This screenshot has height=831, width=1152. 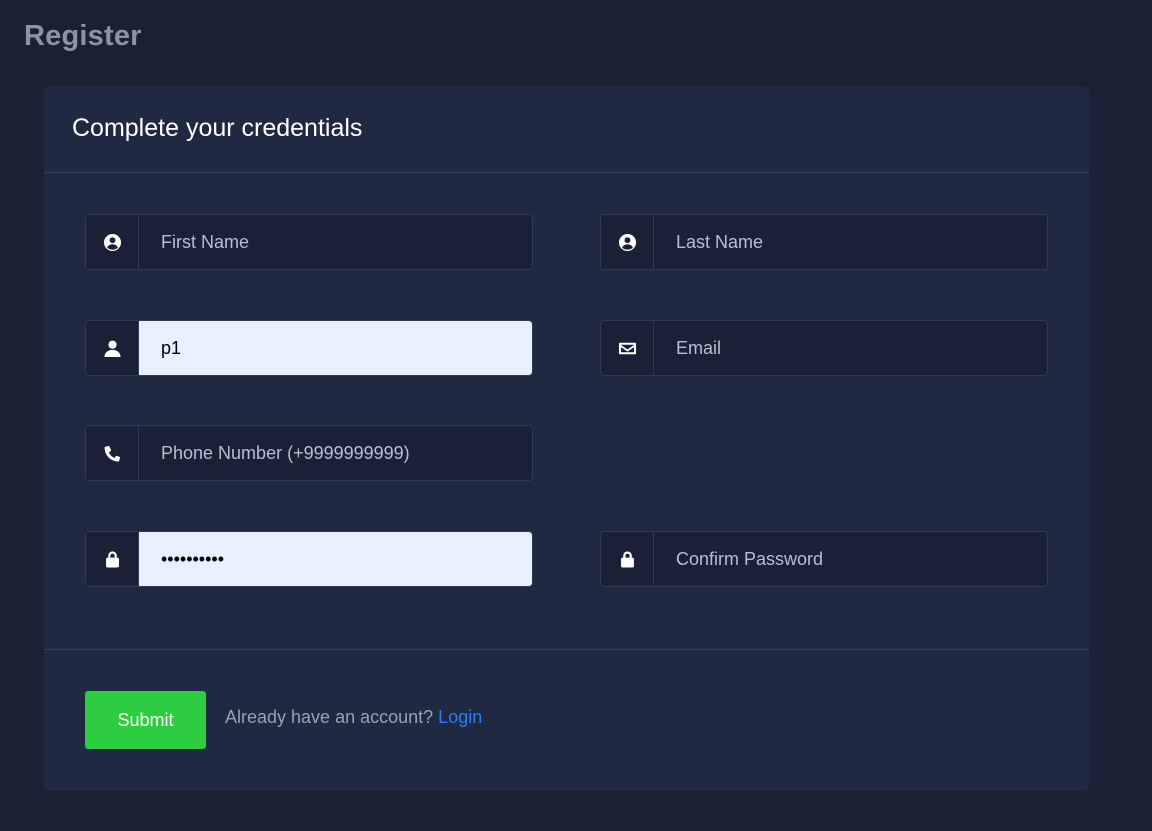 I want to click on last-name-input, so click(x=850, y=242).